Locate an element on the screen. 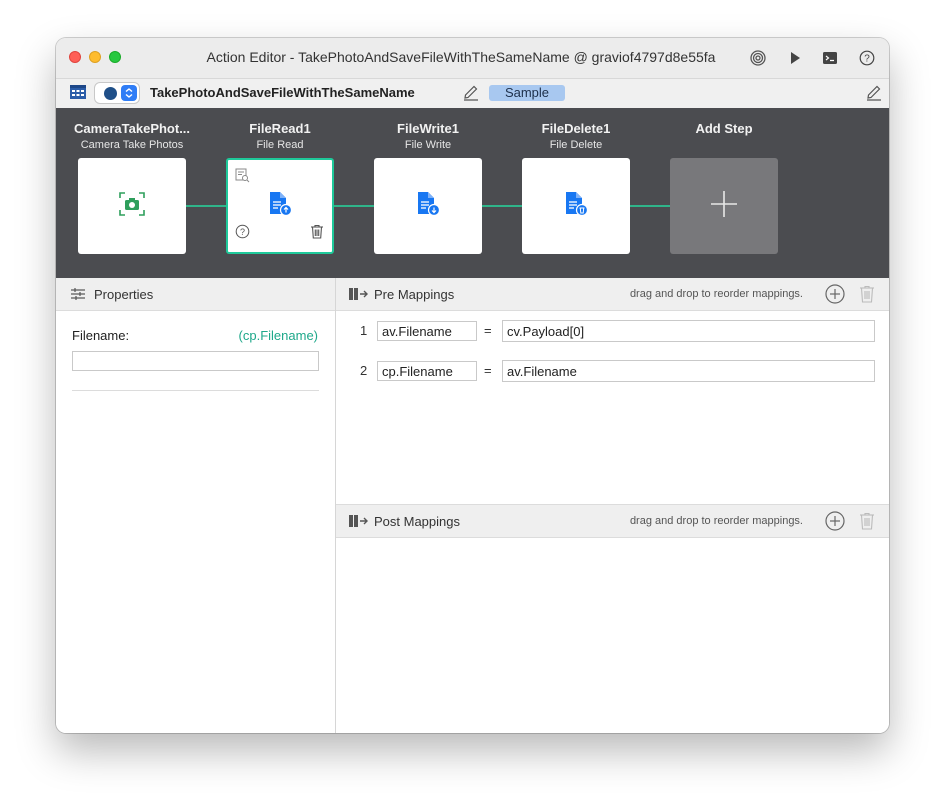 This screenshot has height=808, width=945. mapping-index: 1 is located at coordinates (364, 330).